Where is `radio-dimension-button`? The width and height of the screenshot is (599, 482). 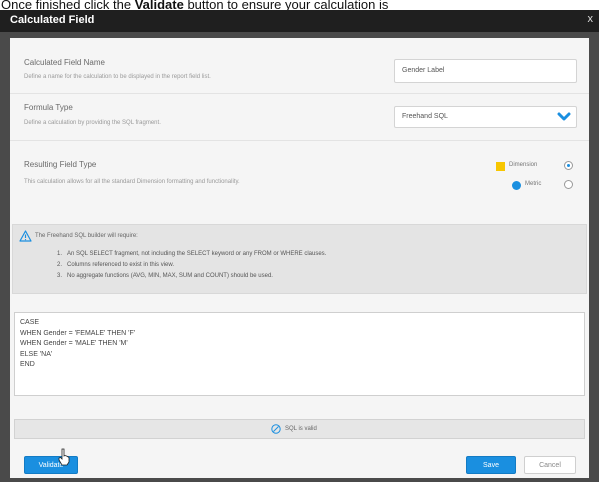
radio-dimension-button is located at coordinates (568, 165).